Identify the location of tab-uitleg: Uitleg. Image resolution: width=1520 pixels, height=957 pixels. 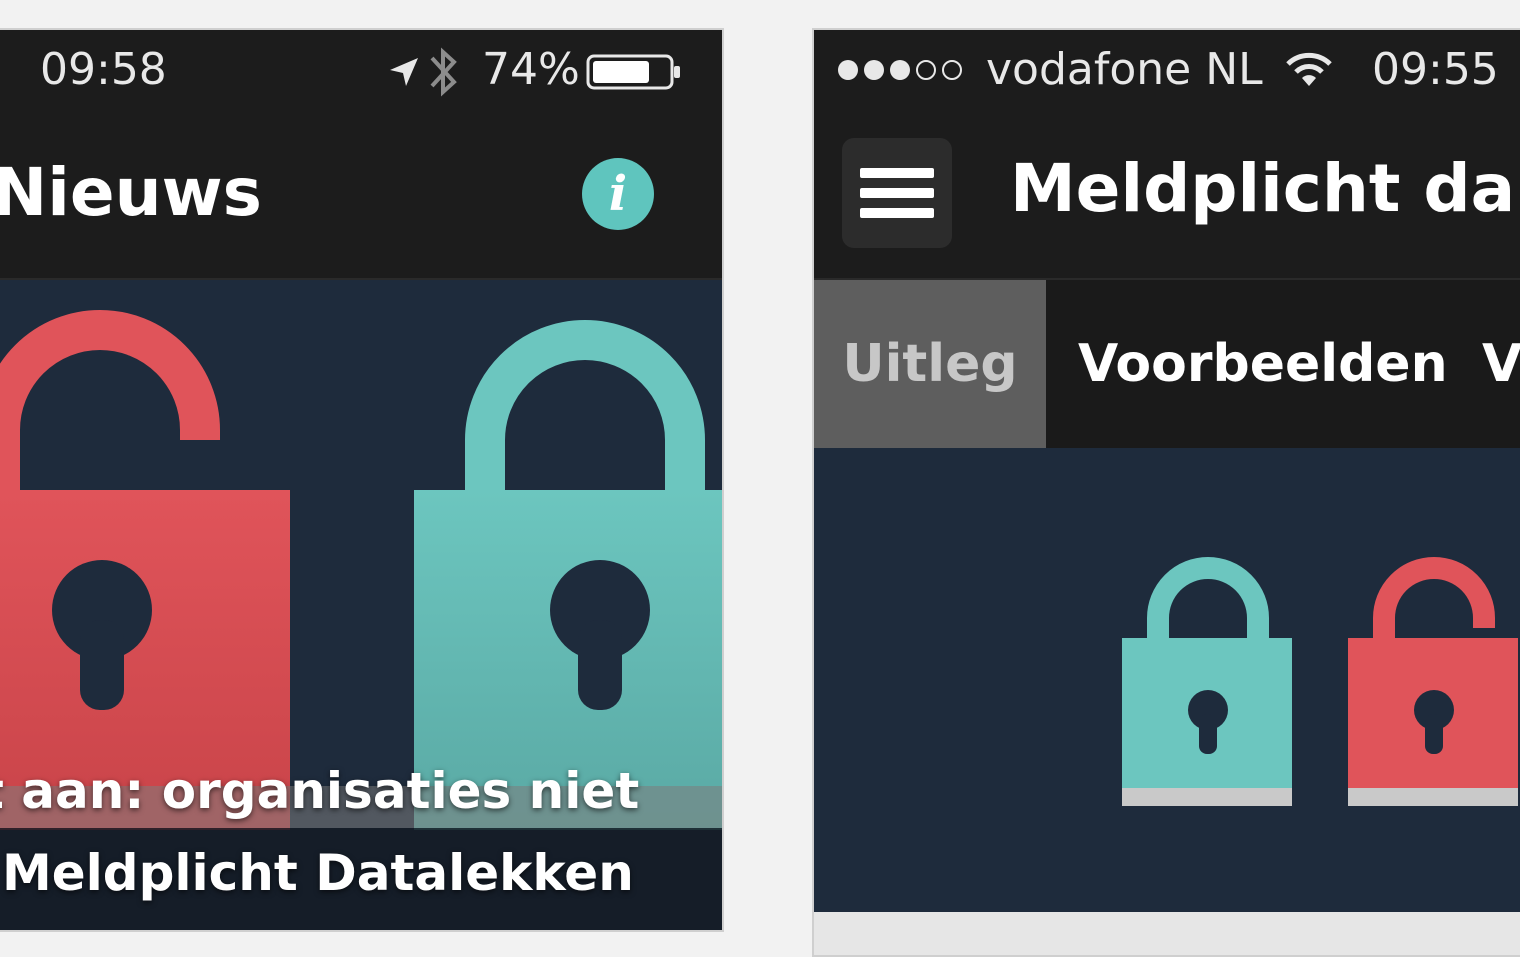
(930, 364).